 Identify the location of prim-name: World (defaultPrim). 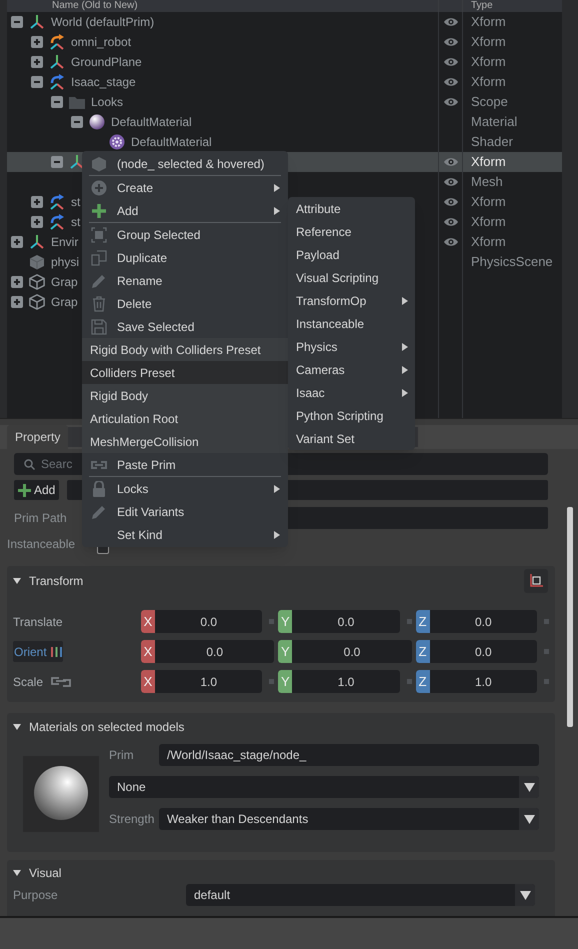
(102, 22).